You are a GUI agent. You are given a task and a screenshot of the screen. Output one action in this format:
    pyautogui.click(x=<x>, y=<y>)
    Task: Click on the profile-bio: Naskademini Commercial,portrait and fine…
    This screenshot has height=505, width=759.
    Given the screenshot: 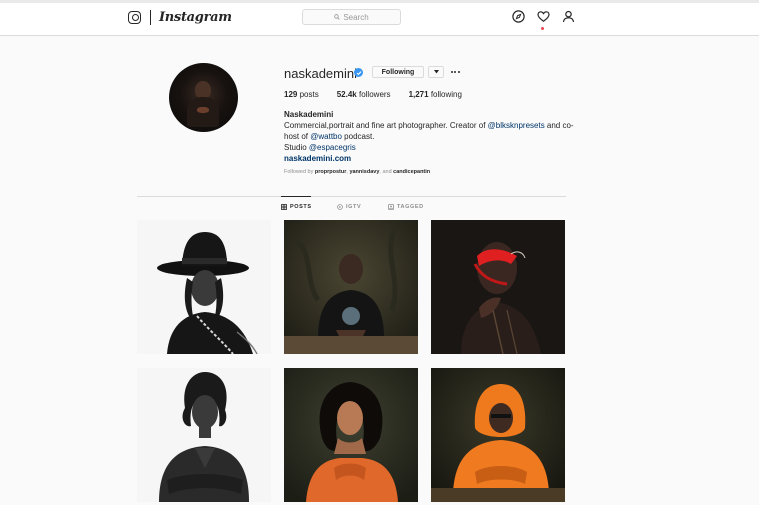 What is the action you would take?
    pyautogui.click(x=429, y=136)
    